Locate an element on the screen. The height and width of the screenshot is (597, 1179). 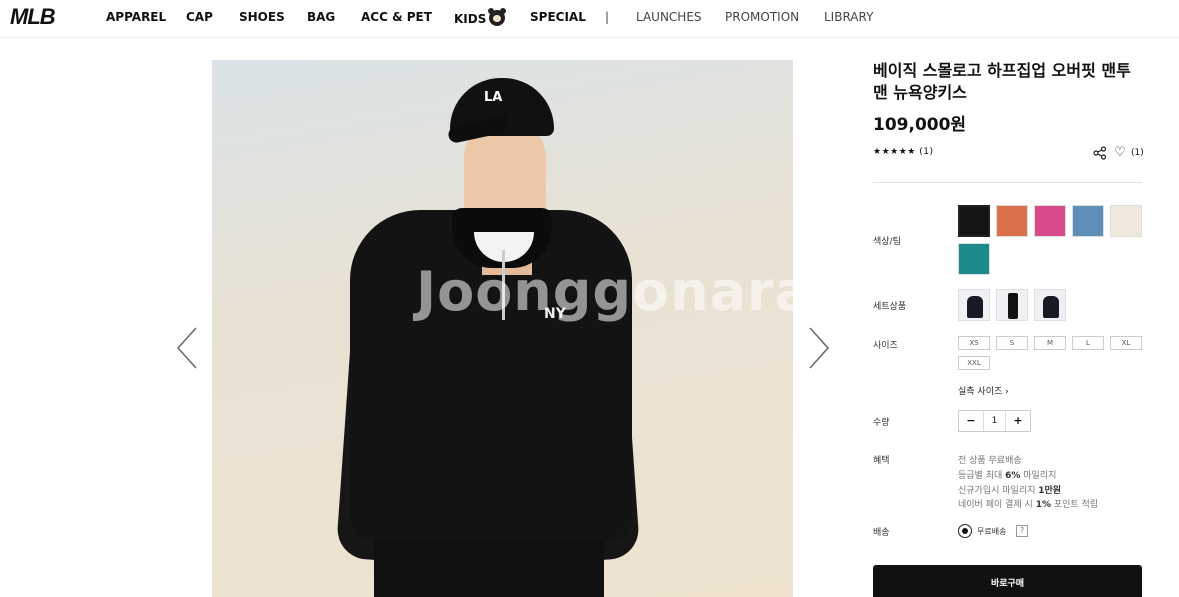
size-guide-link: 실측 사이즈 › is located at coordinates (983, 390).